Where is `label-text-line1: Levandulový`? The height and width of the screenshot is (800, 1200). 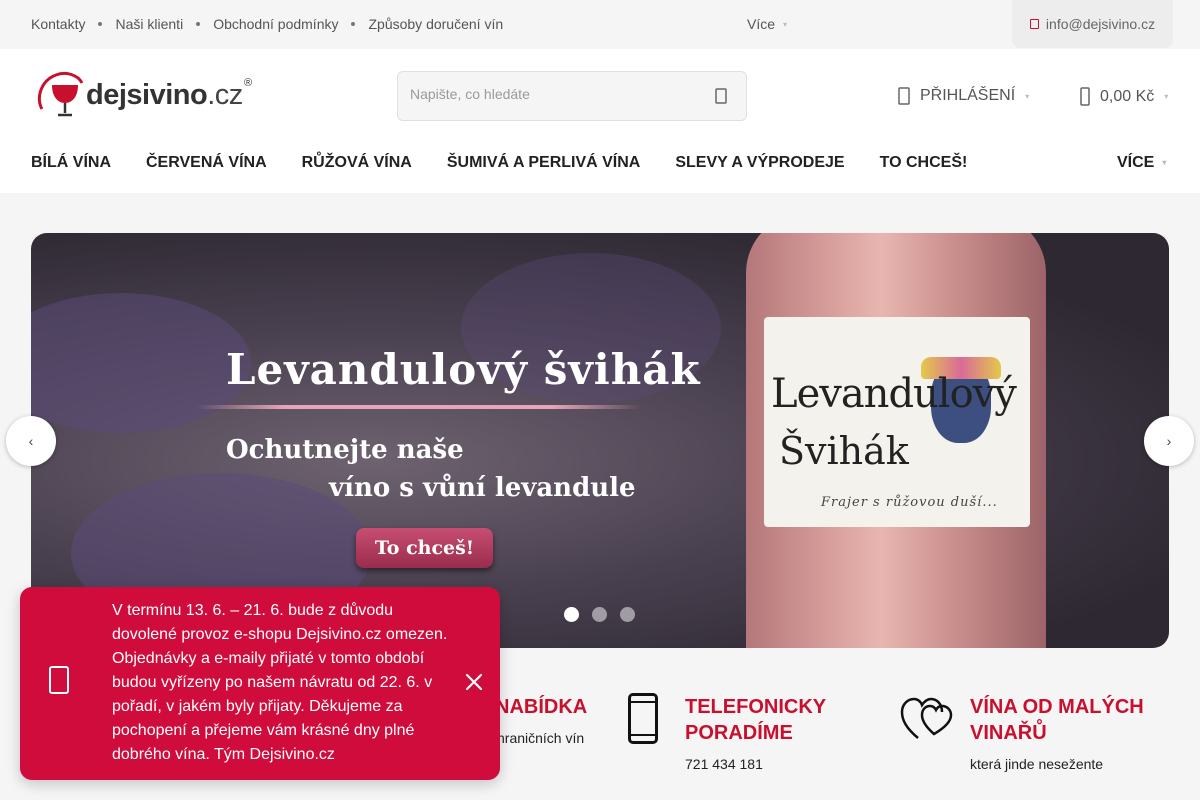 label-text-line1: Levandulový is located at coordinates (894, 394).